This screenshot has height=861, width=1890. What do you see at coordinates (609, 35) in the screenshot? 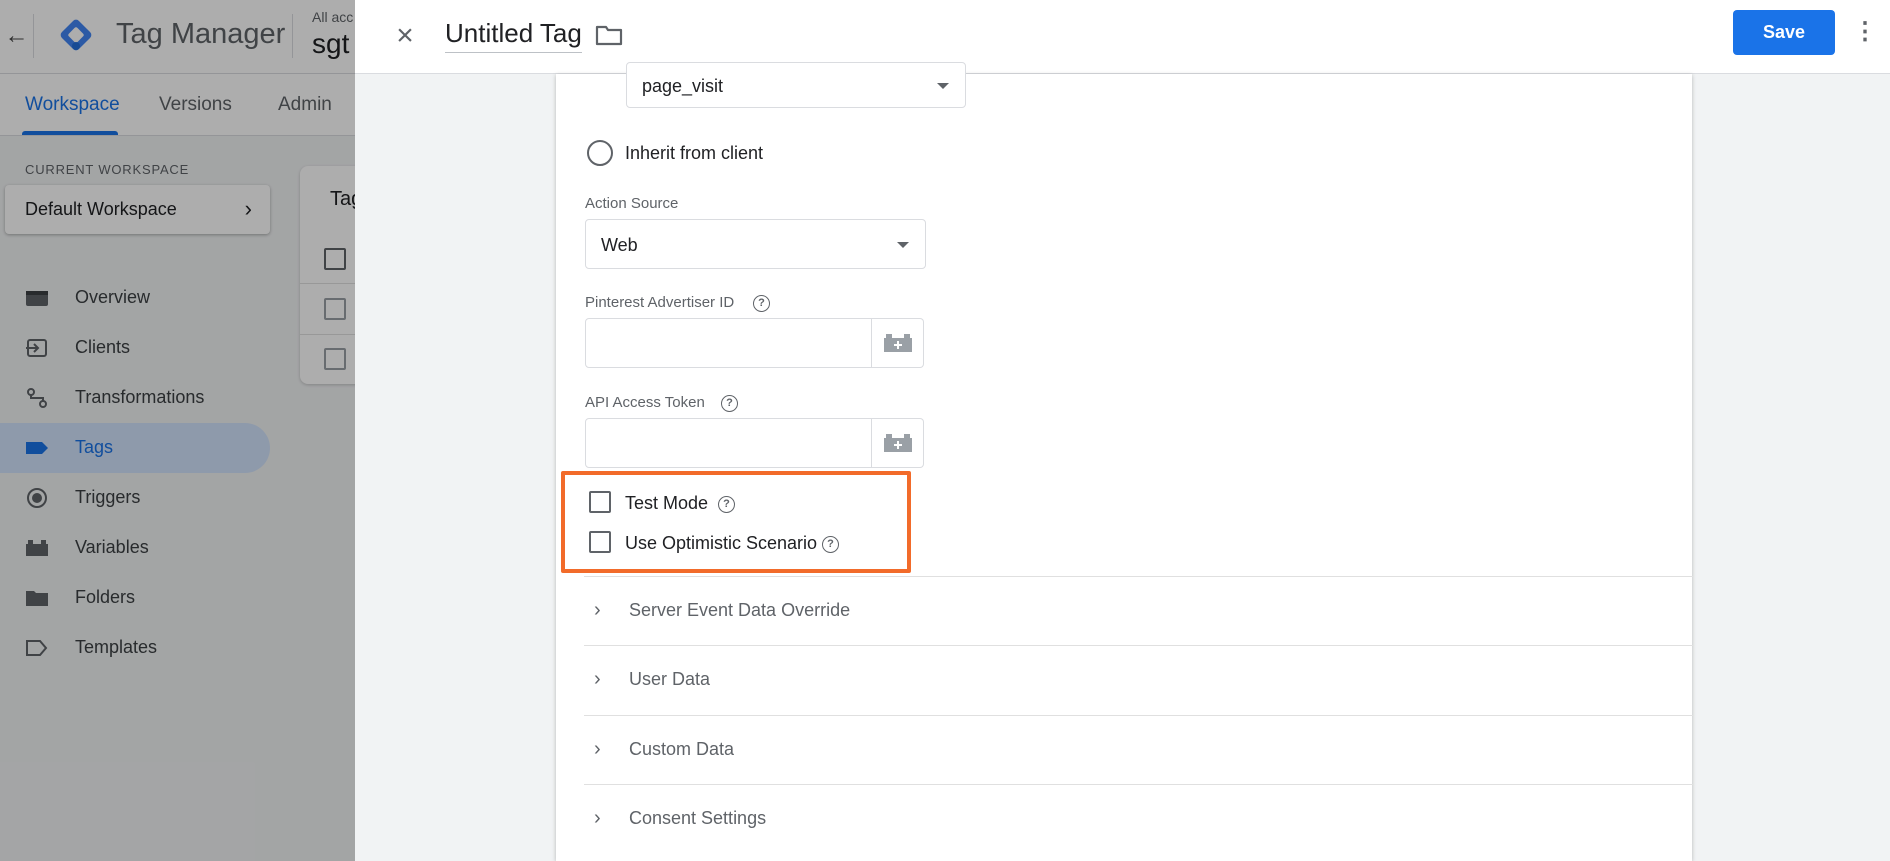
I see `folder-icon` at bounding box center [609, 35].